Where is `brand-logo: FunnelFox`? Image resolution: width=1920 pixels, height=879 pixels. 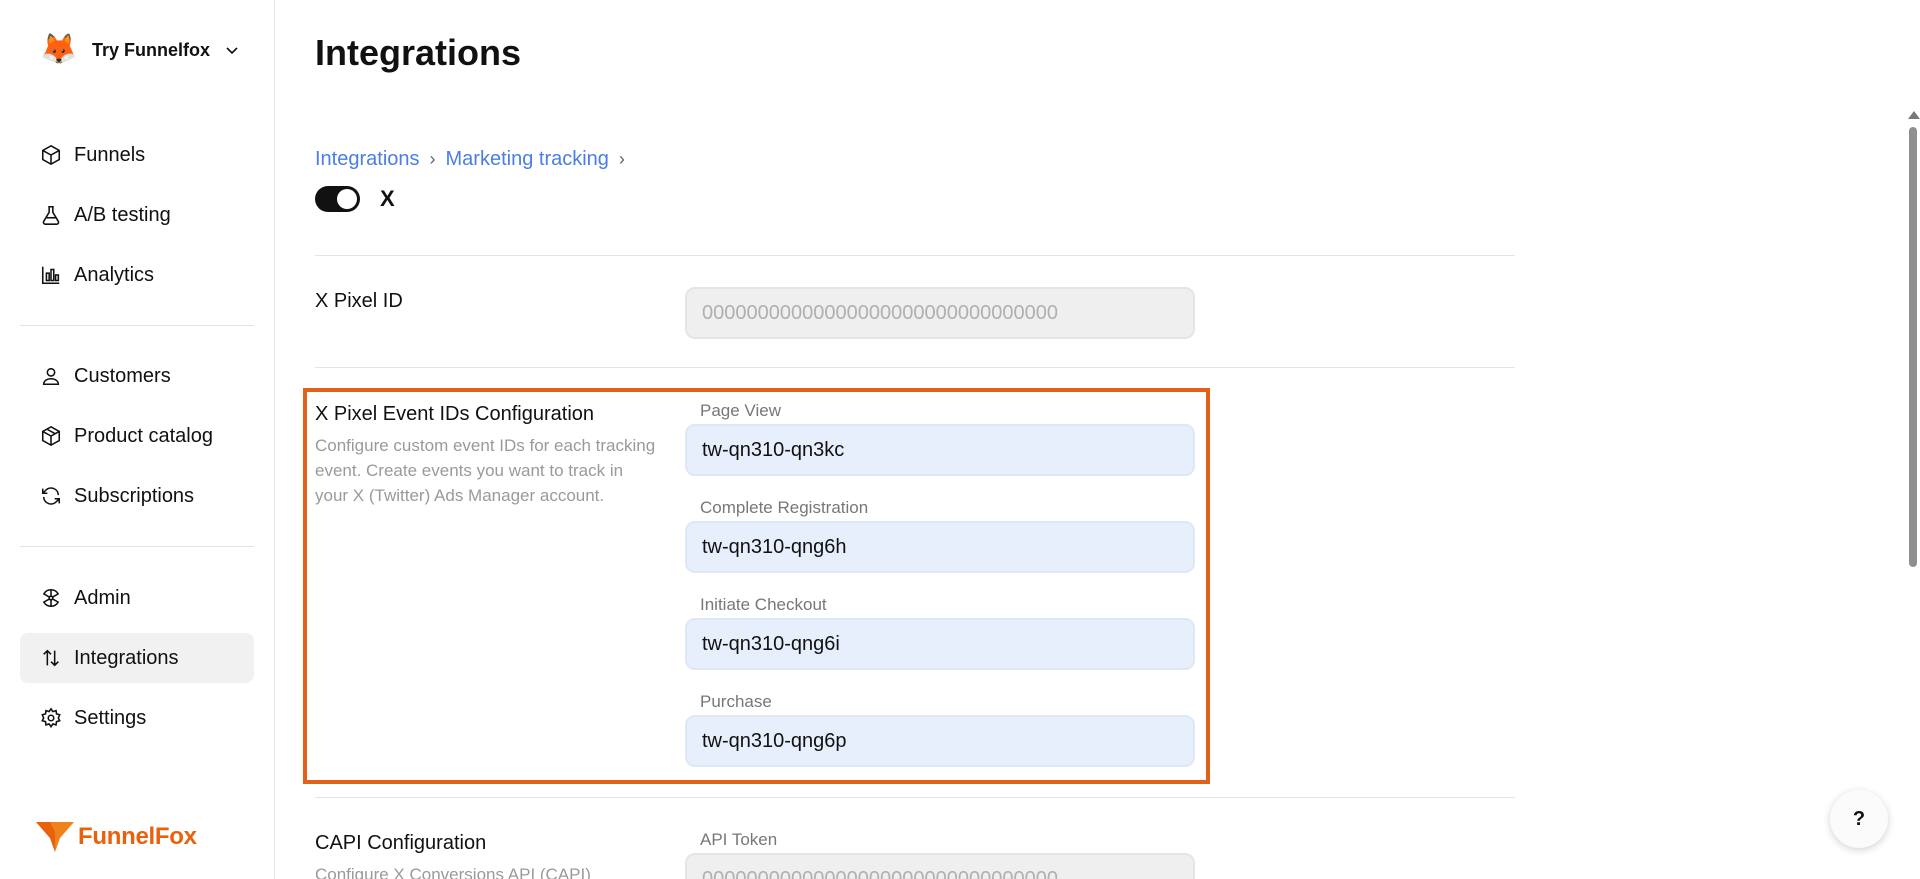 brand-logo: FunnelFox is located at coordinates (116, 837).